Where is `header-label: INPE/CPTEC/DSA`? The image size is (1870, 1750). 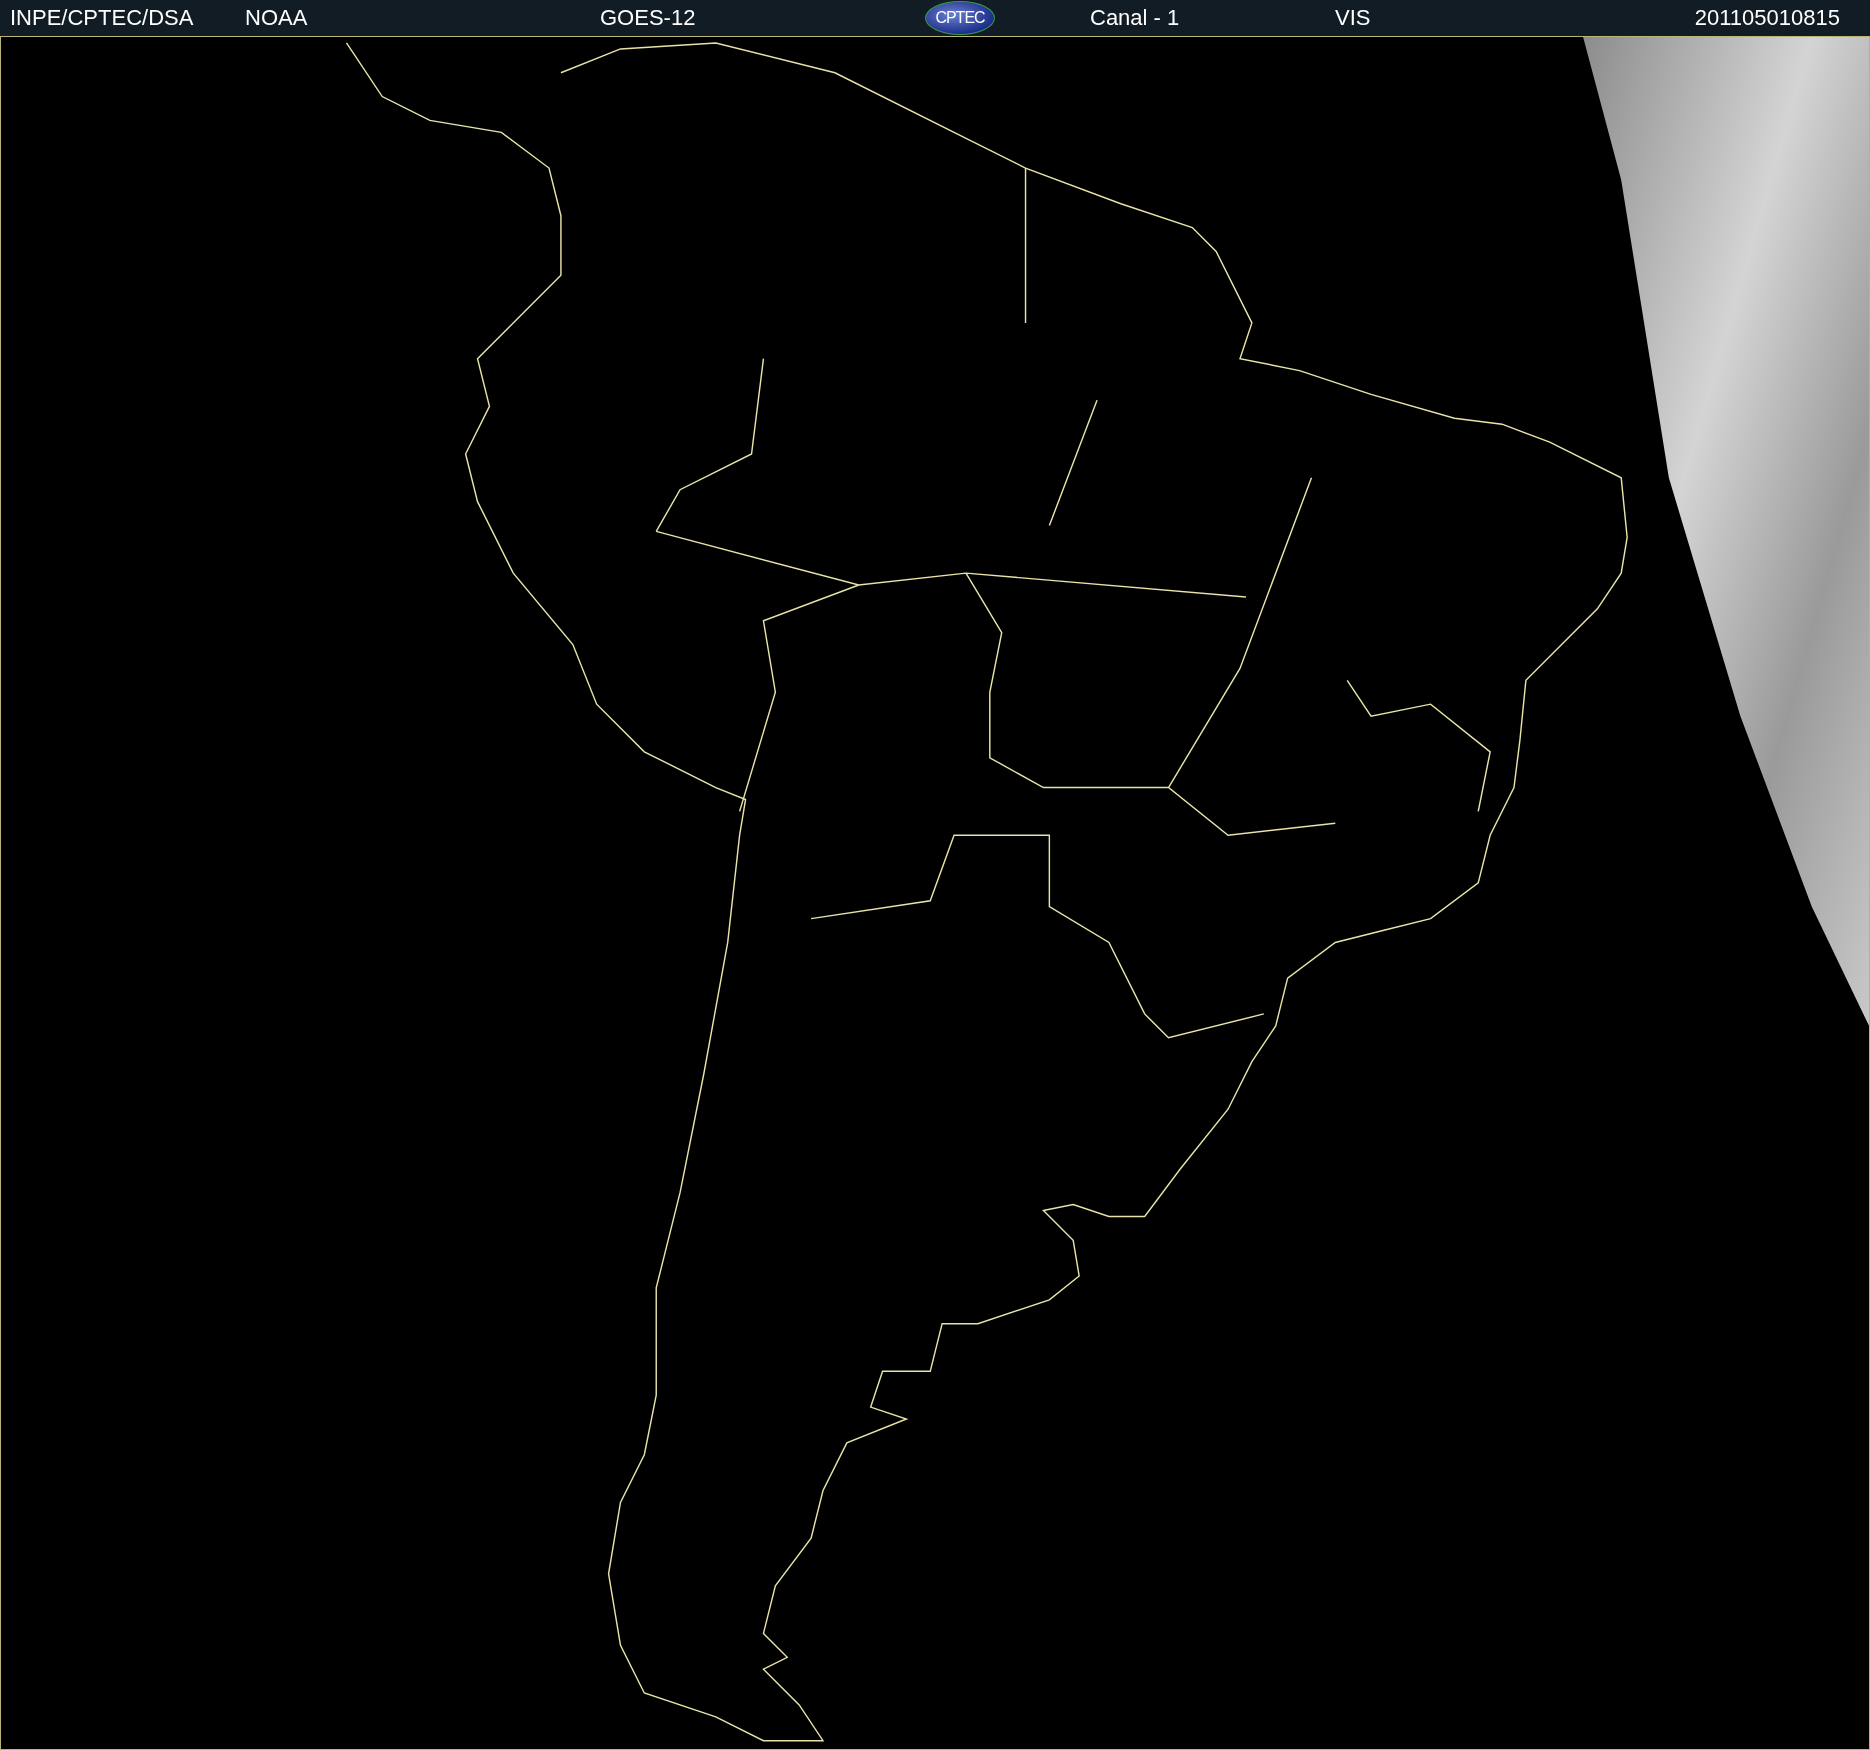 header-label: INPE/CPTEC/DSA is located at coordinates (102, 18).